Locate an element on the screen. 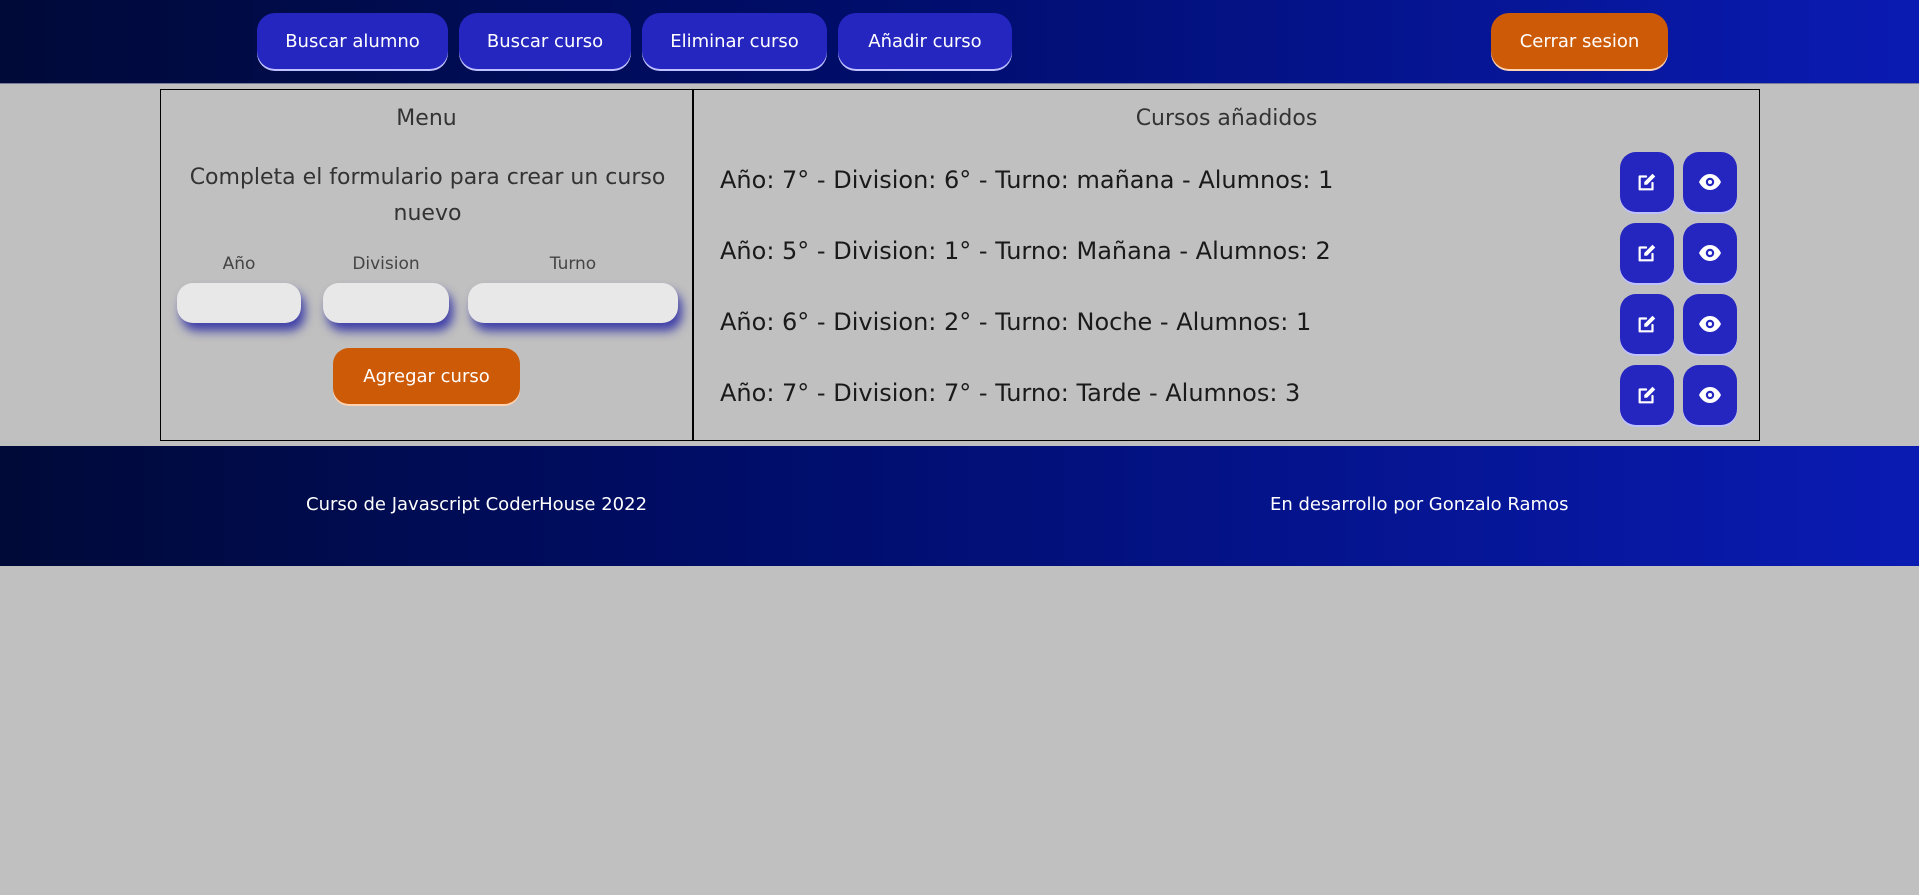 This screenshot has height=895, width=1919. shift-input is located at coordinates (573, 303).